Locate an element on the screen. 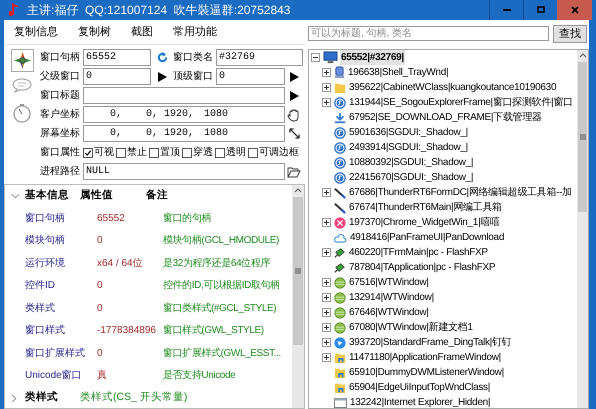  checkbox: 禁止 is located at coordinates (131, 152).